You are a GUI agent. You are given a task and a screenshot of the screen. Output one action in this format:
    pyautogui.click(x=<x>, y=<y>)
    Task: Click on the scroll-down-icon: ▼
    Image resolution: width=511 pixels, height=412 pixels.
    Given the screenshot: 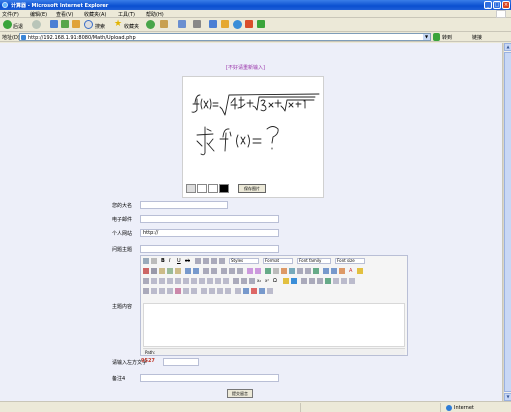 What is the action you would take?
    pyautogui.click(x=507, y=397)
    